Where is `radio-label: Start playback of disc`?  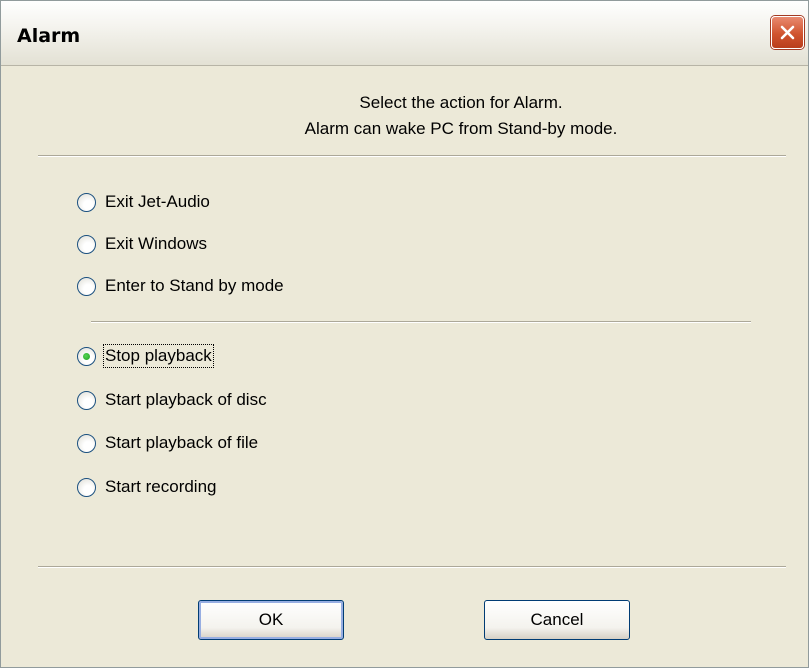
radio-label: Start playback of disc is located at coordinates (186, 399).